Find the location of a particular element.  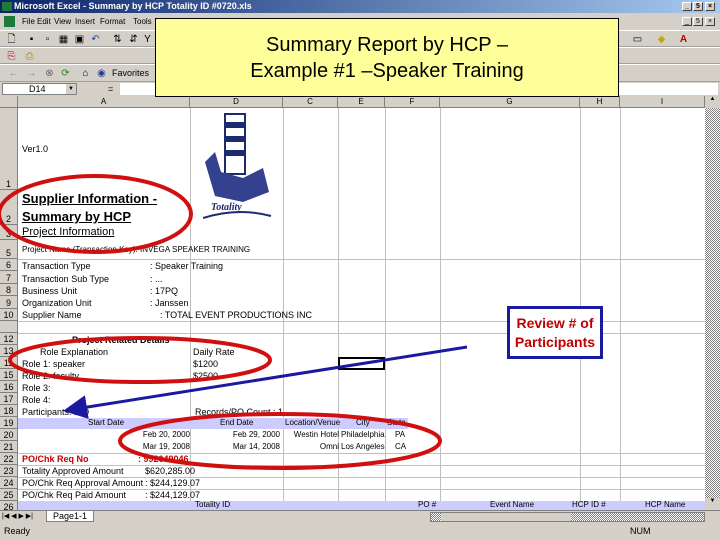

sheet-tab-bar: |◀ ◀ ▶ ▶| Page1-1 is located at coordinates (360, 516).